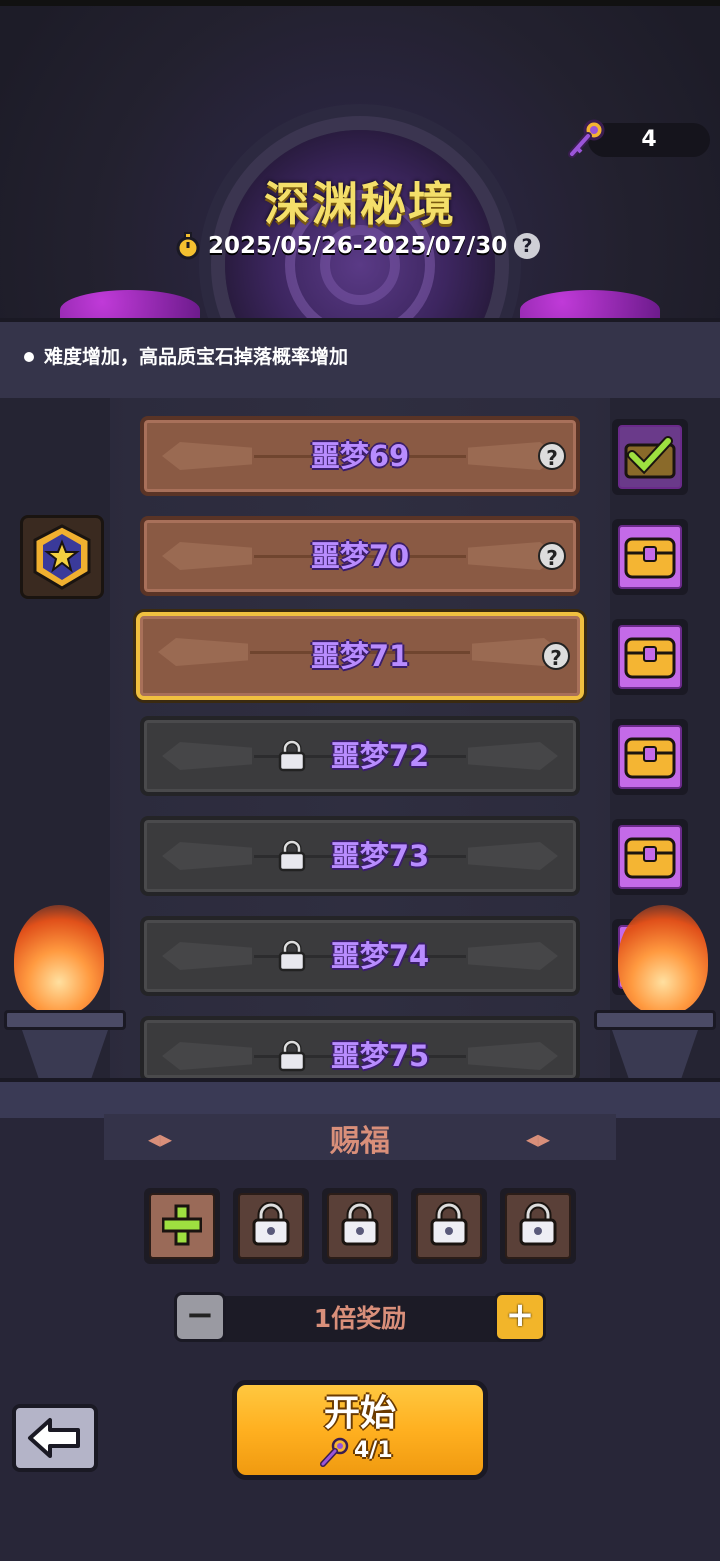 This screenshot has width=720, height=1561. I want to click on arrow-deco-left-icon: ◂▸, so click(160, 1139).